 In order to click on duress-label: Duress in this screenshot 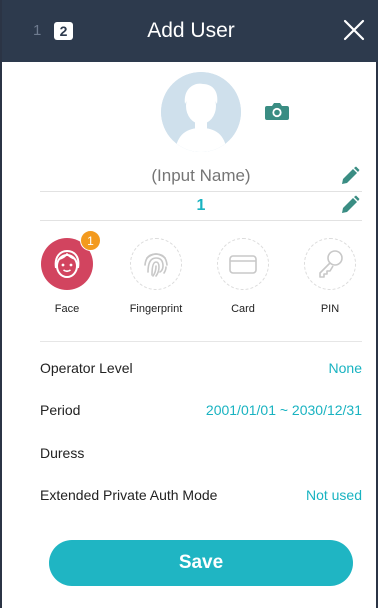, I will do `click(62, 453)`.